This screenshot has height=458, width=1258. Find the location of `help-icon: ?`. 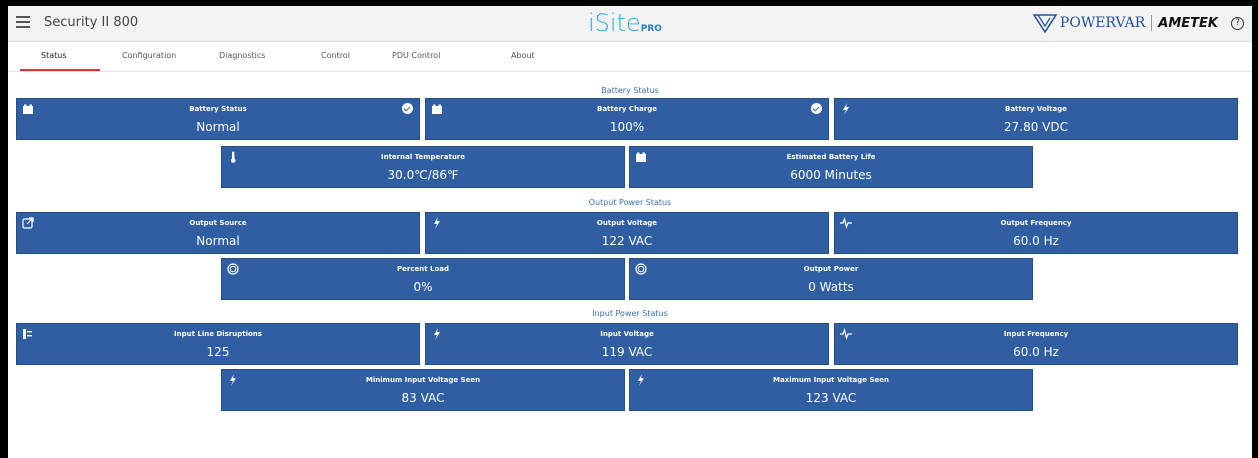

help-icon: ? is located at coordinates (1237, 23).